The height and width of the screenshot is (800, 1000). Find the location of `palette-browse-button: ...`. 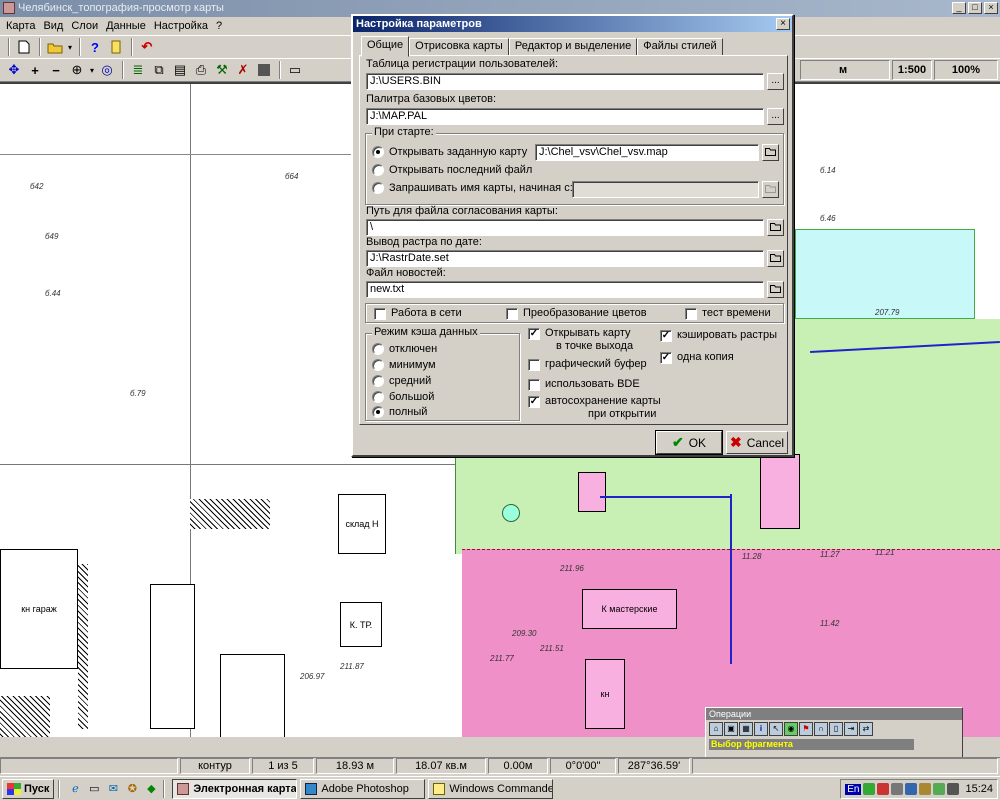

palette-browse-button: ... is located at coordinates (775, 116).